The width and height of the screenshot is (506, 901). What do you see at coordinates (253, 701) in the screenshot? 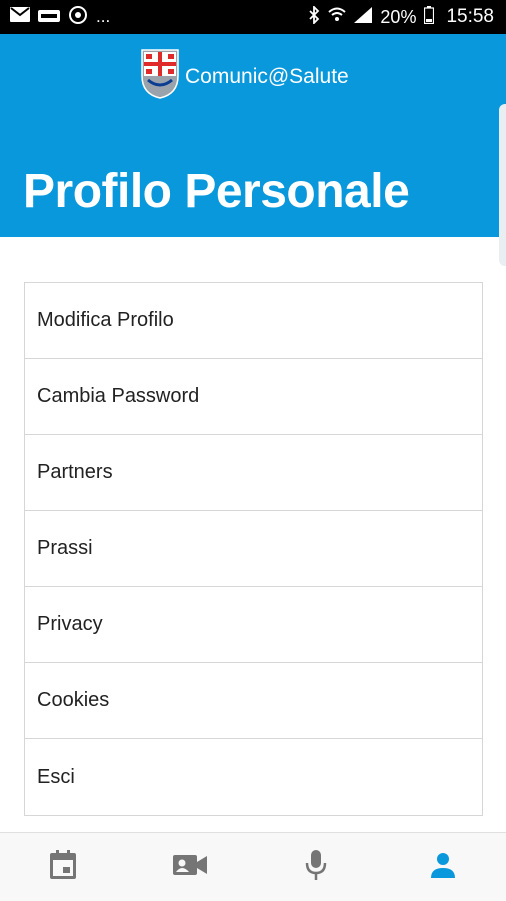
I see `menu-item-cookies: Cookies` at bounding box center [253, 701].